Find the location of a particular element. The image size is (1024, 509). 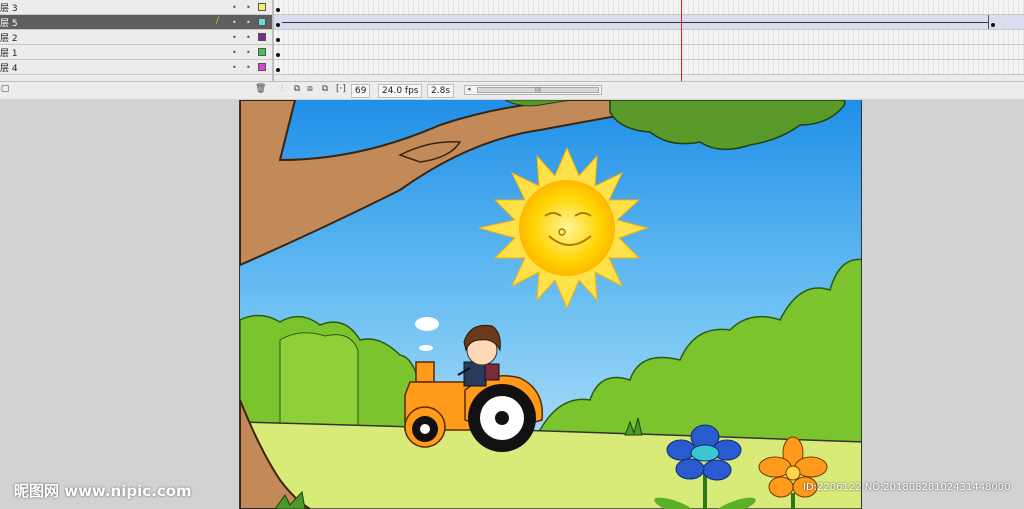

onion-outline-icon: ⧈ is located at coordinates (310, 89).